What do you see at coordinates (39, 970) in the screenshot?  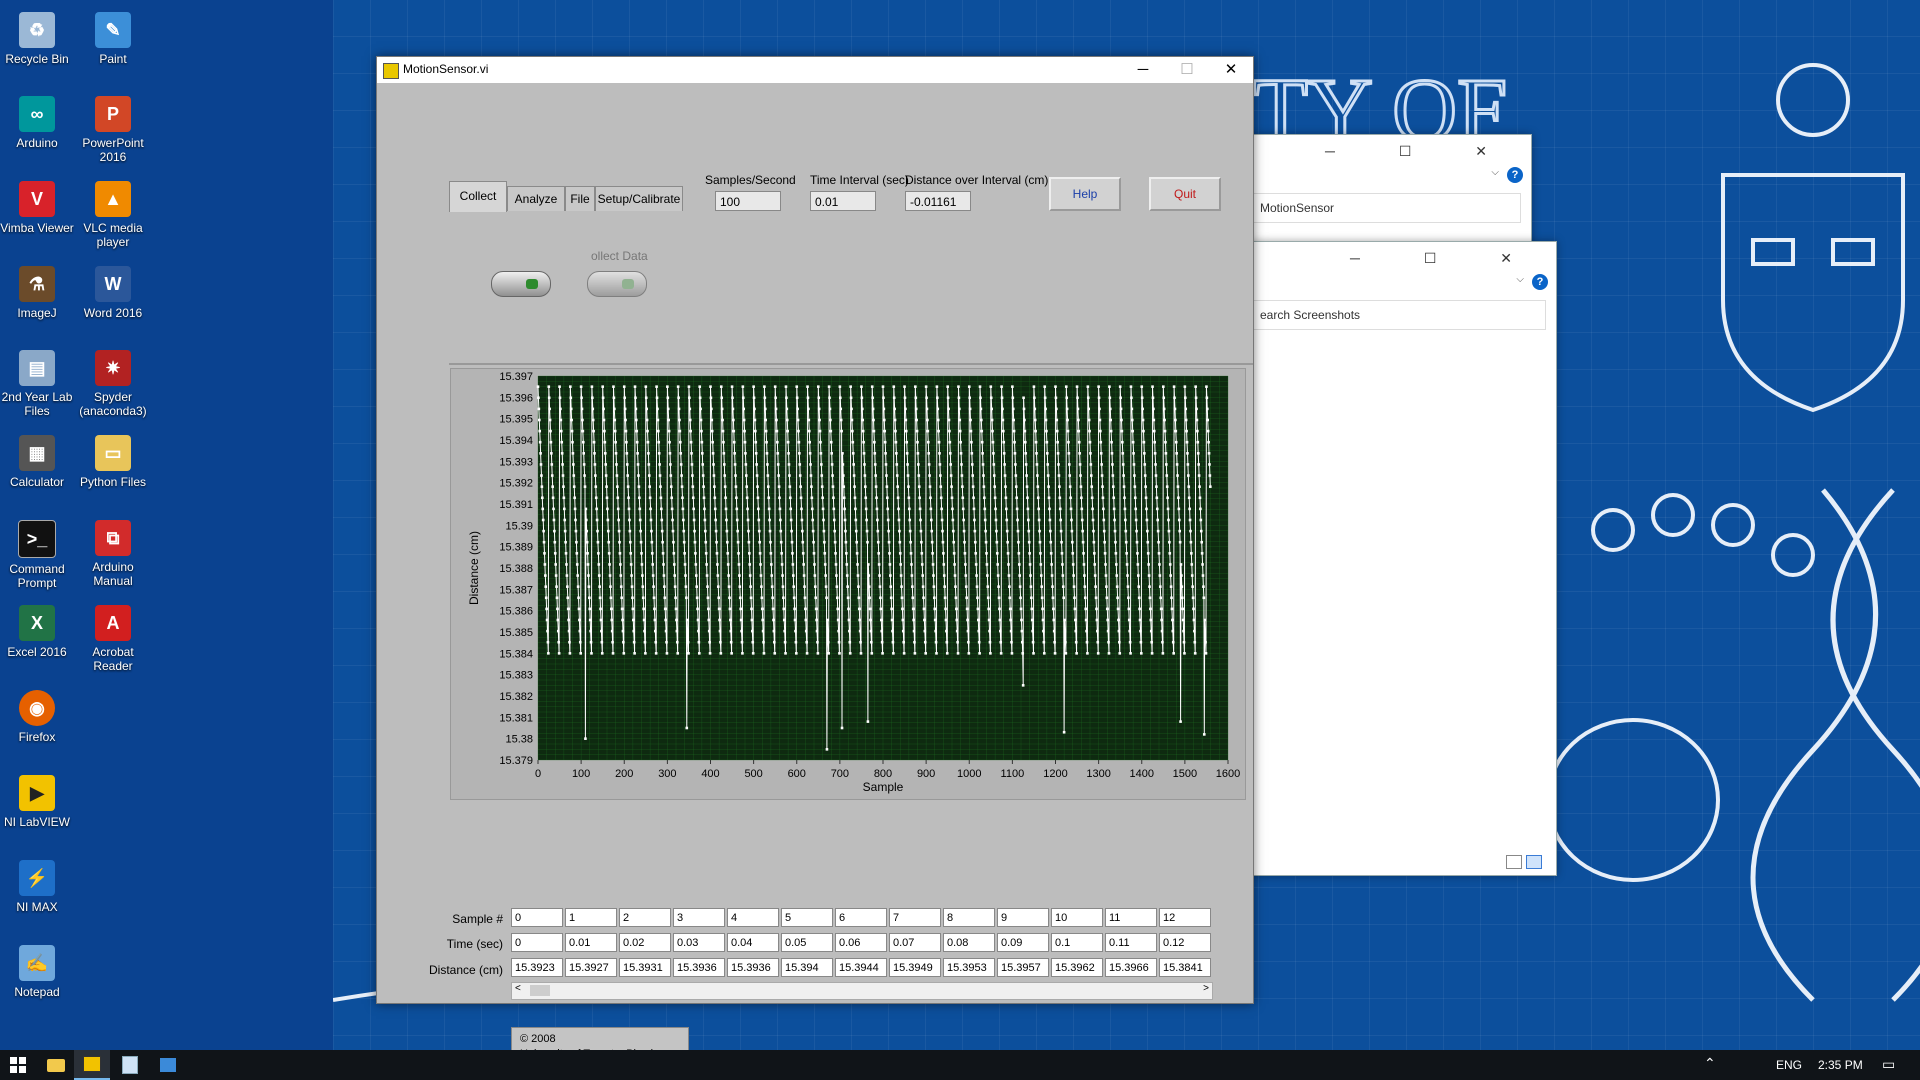 I see `desktop-icon-notepad: ✍ Notepad` at bounding box center [39, 970].